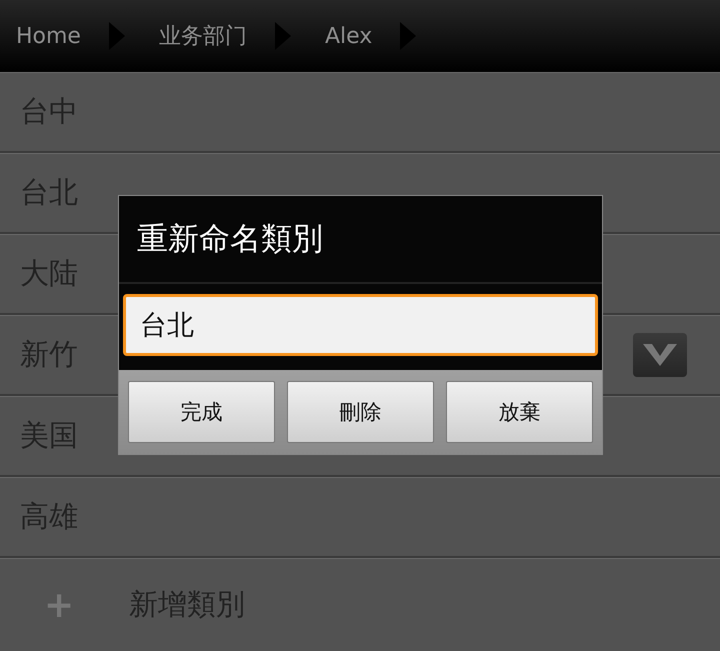  What do you see at coordinates (348, 36) in the screenshot?
I see `breadcrumb-link: Alex` at bounding box center [348, 36].